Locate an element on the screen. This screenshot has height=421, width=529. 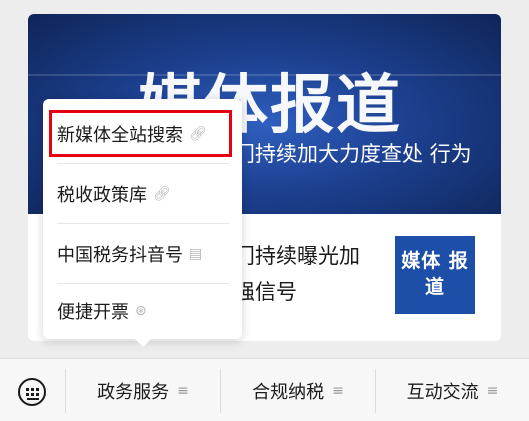
highlight-box is located at coordinates (140, 133).